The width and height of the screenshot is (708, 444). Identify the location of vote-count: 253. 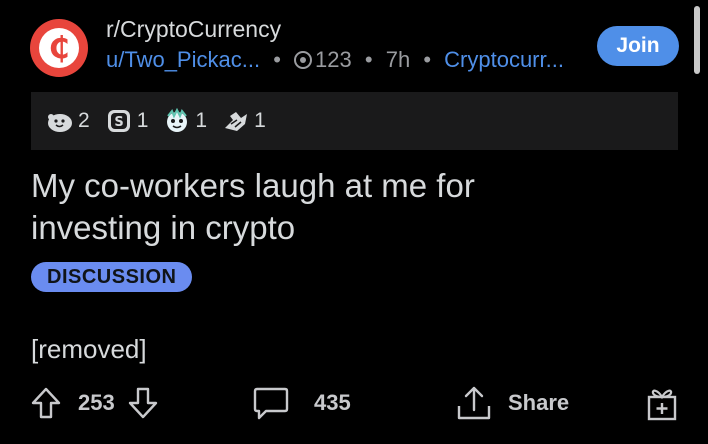
(96, 402).